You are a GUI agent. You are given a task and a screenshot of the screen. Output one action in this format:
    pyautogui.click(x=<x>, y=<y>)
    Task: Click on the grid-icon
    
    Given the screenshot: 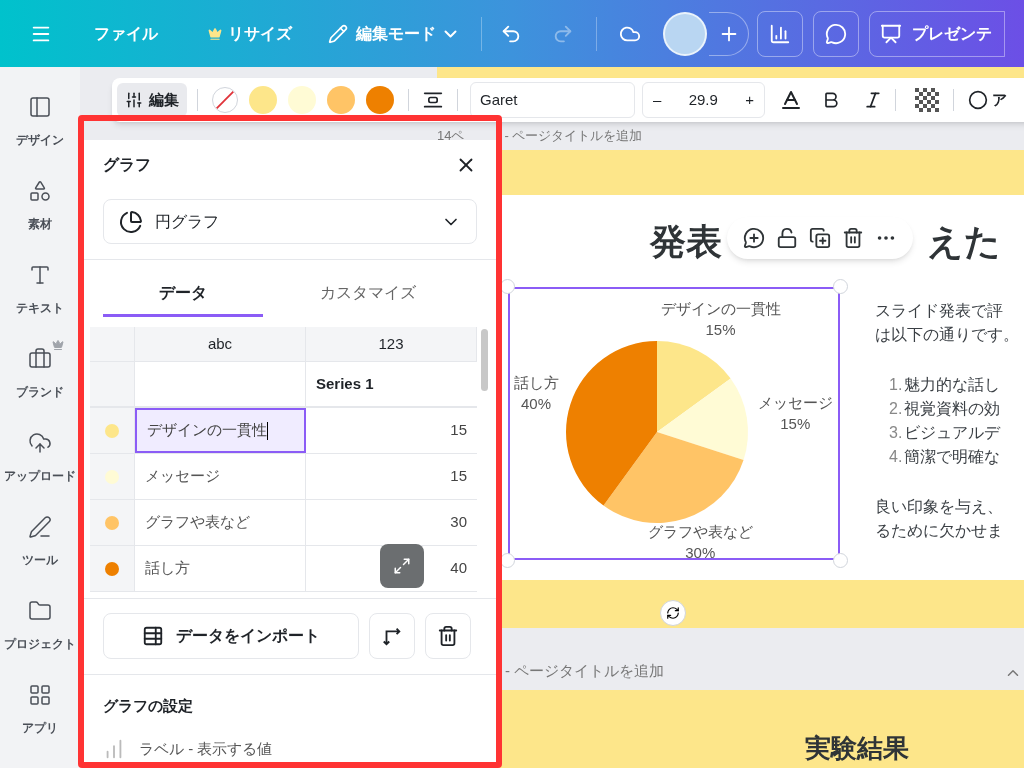 What is the action you would take?
    pyautogui.click(x=40, y=695)
    